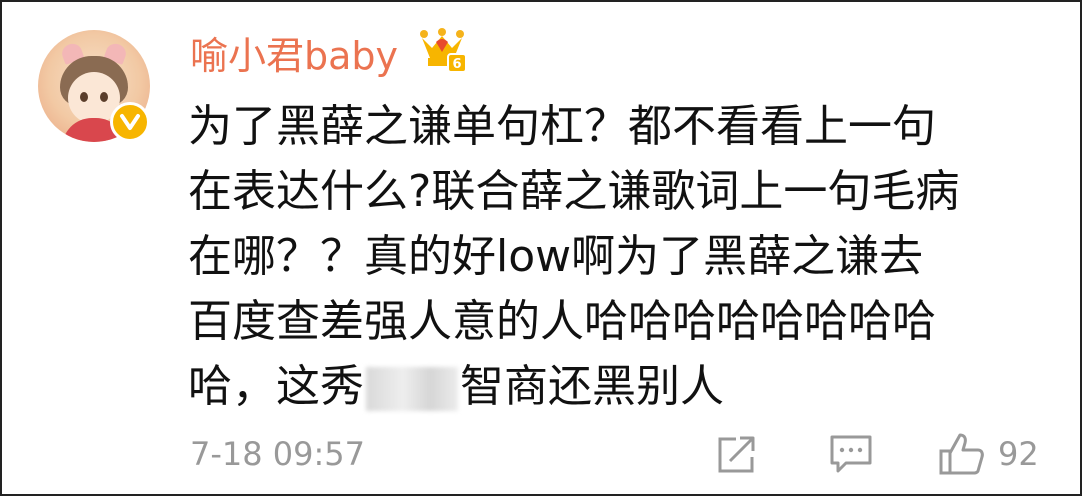 The width and height of the screenshot is (1082, 496). What do you see at coordinates (961, 454) in the screenshot?
I see `thumbs-up-icon` at bounding box center [961, 454].